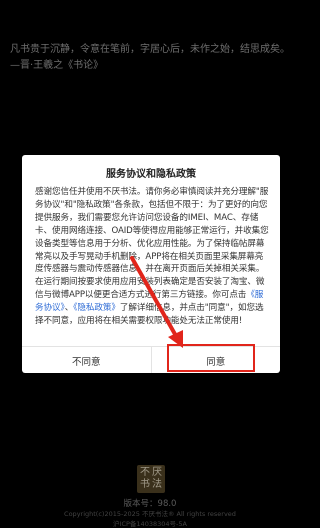  What do you see at coordinates (69, 308) in the screenshot?
I see `dialog-body-text: 、` at bounding box center [69, 308].